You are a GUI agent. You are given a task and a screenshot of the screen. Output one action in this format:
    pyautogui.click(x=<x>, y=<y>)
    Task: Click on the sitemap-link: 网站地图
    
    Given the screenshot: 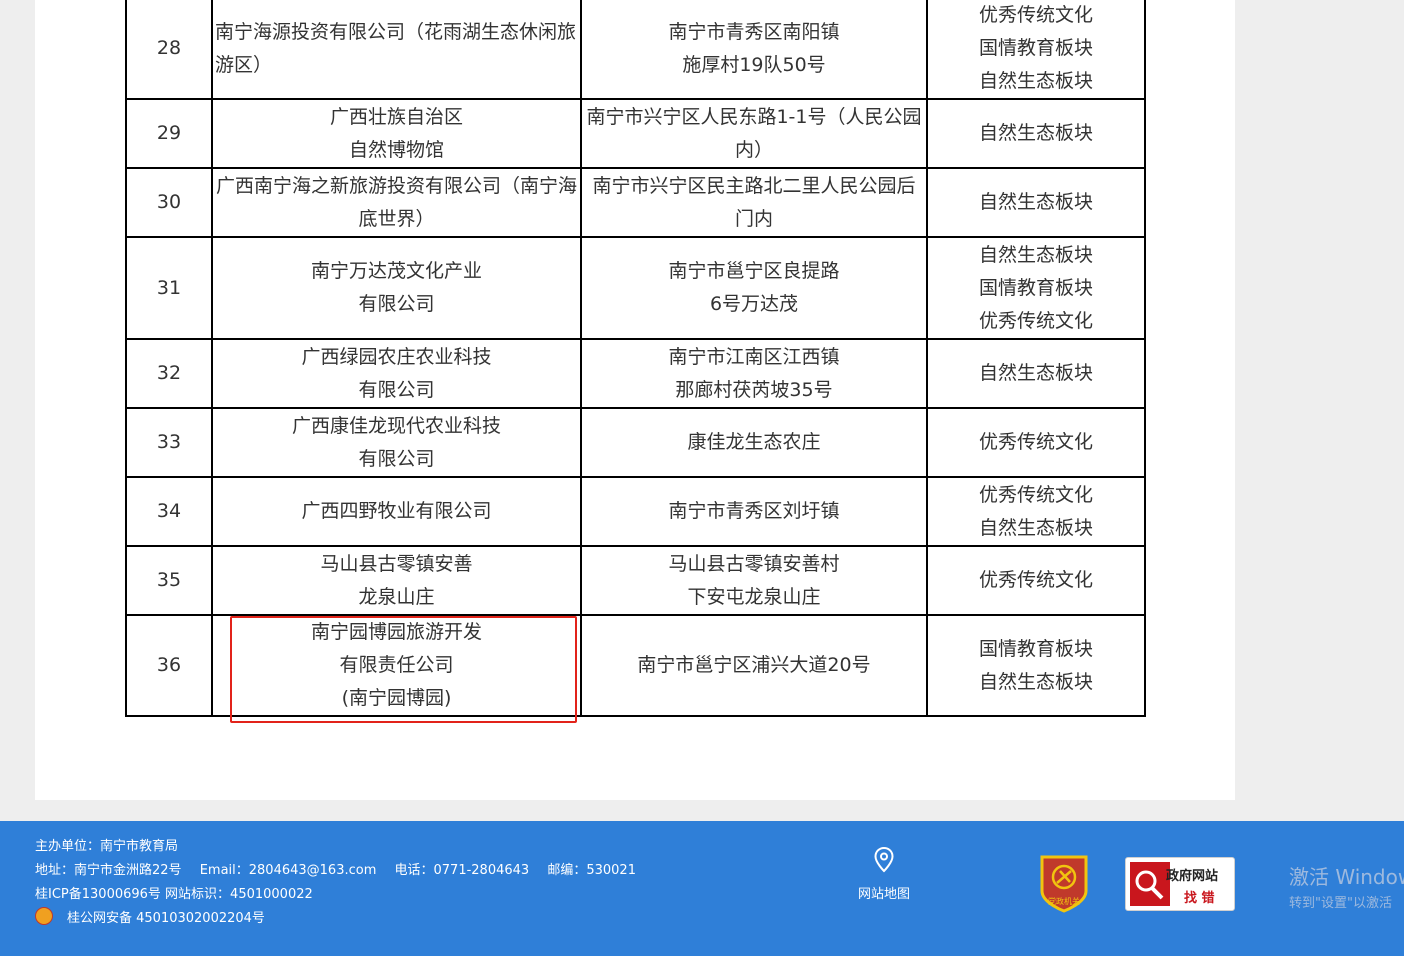 What is the action you would take?
    pyautogui.click(x=884, y=874)
    